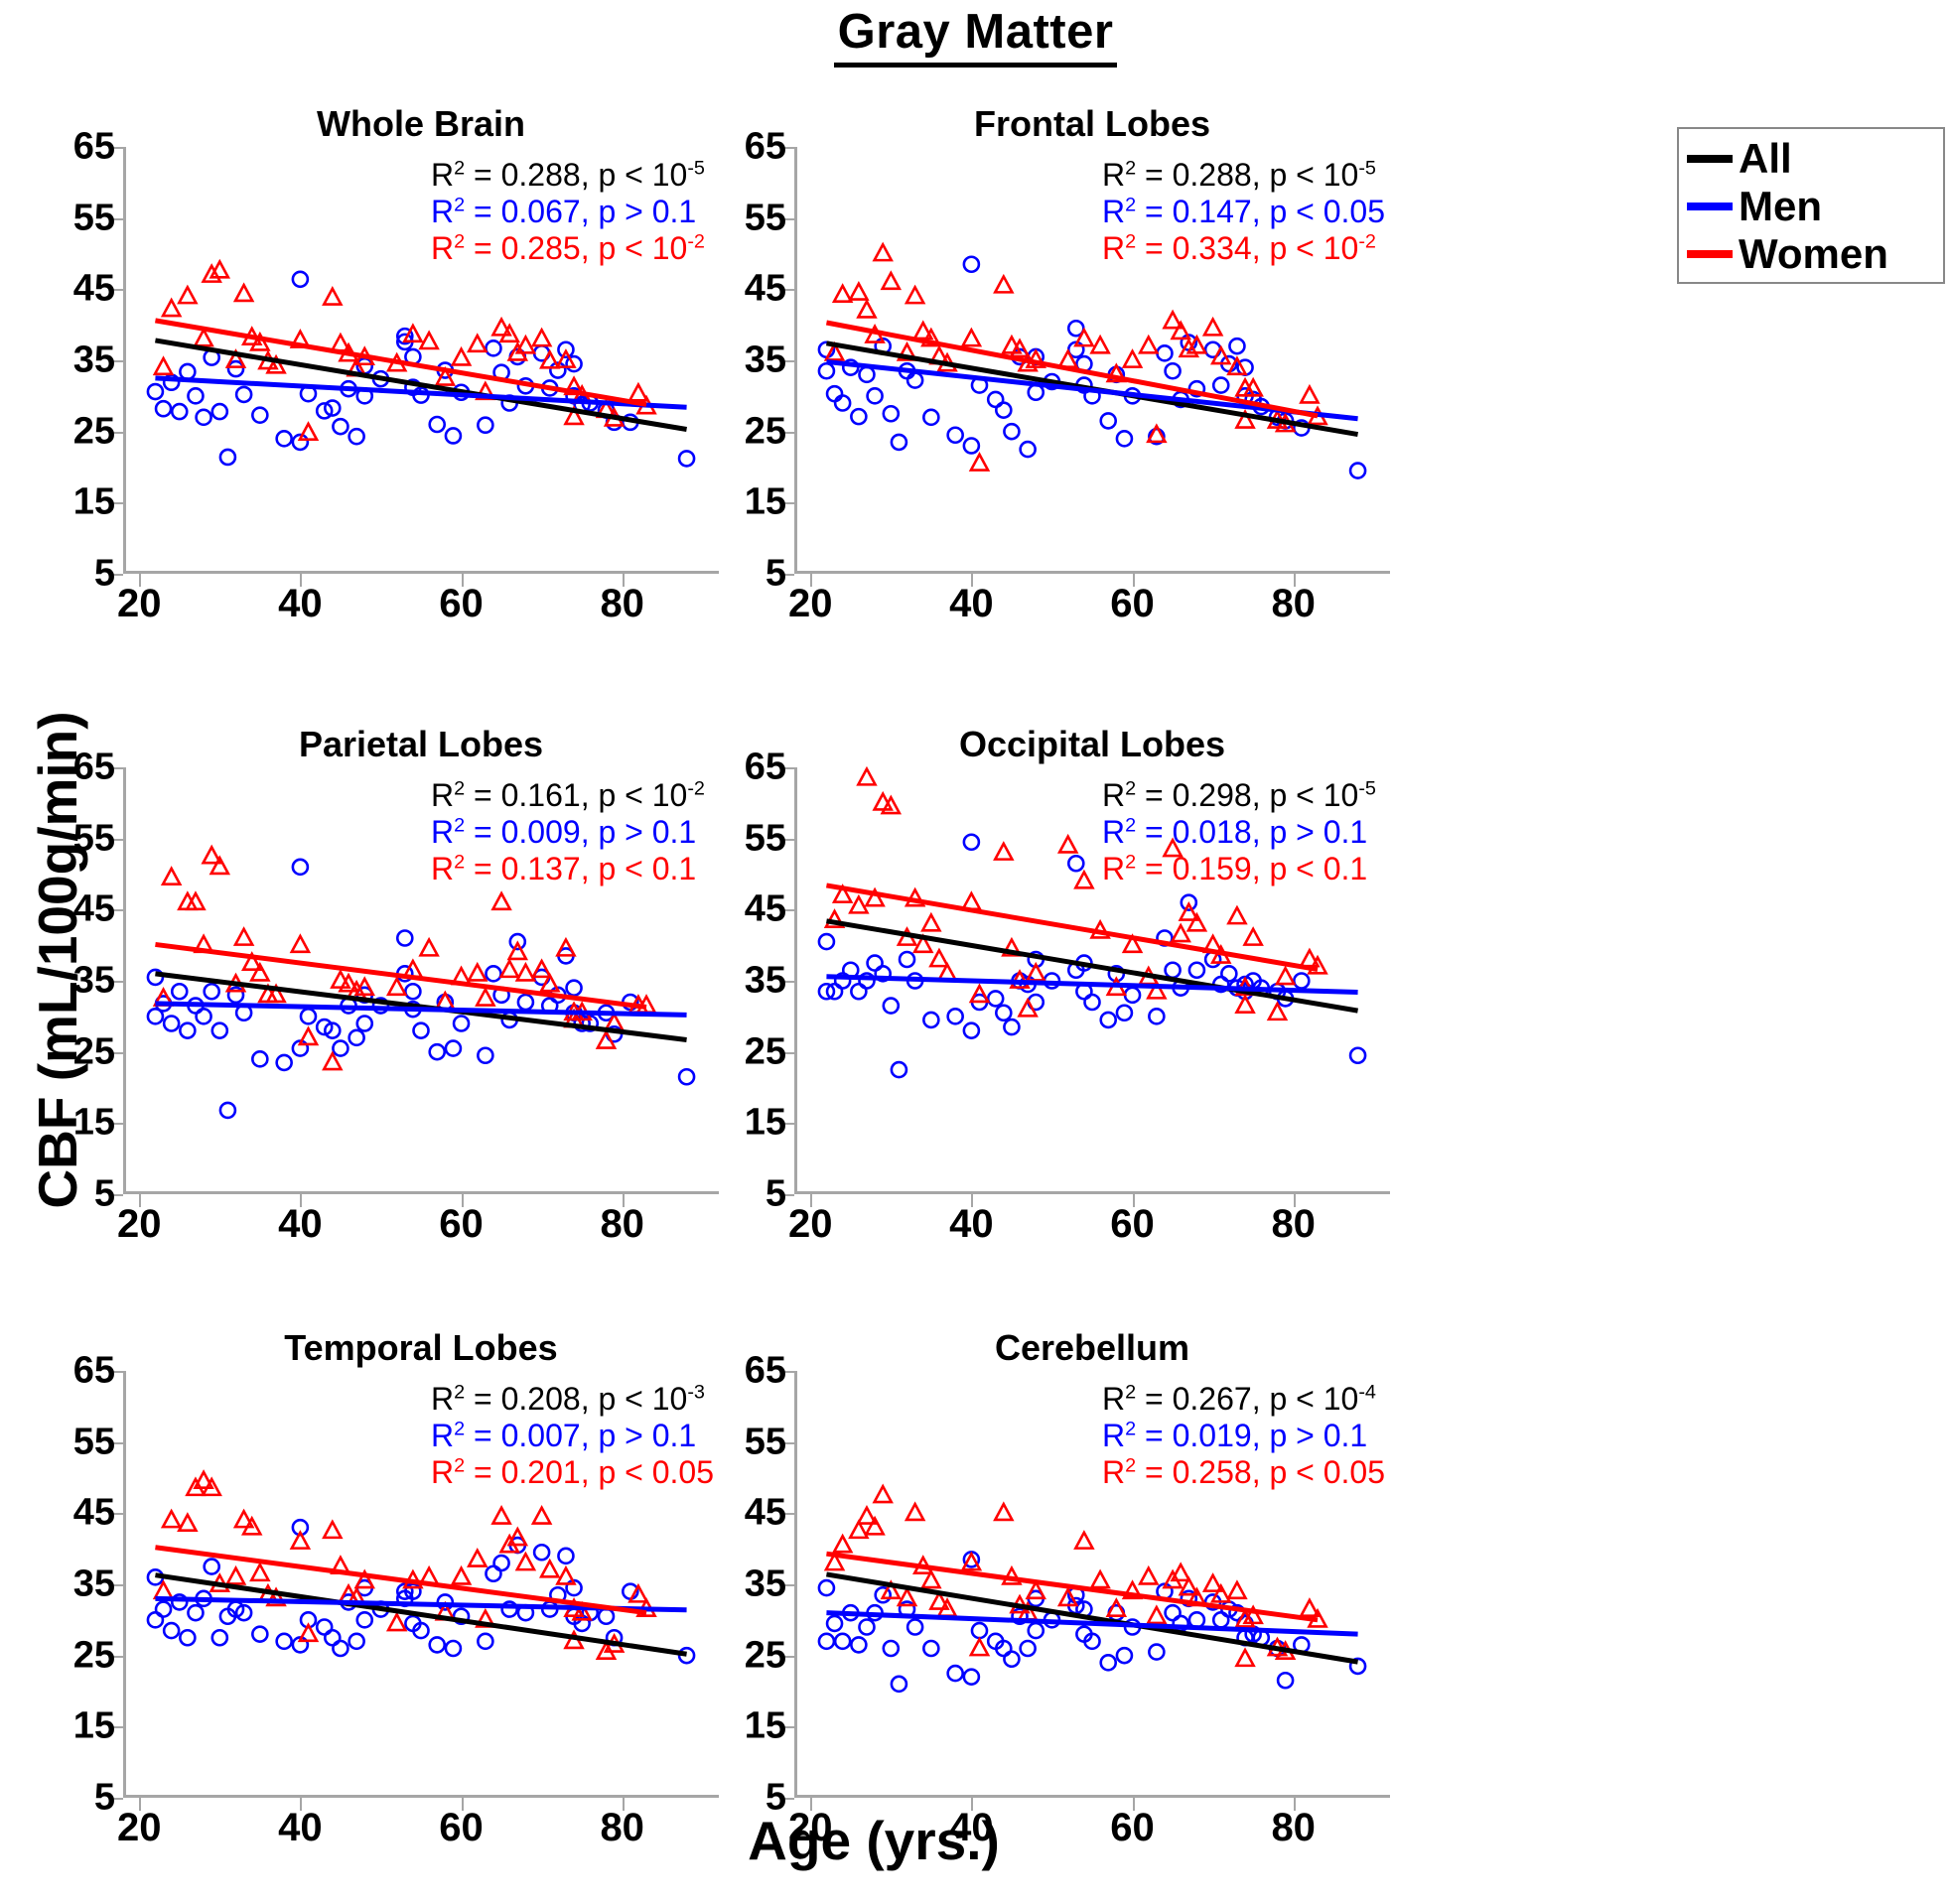  What do you see at coordinates (93, 980) in the screenshot?
I see `y-tick-label: 35` at bounding box center [93, 980].